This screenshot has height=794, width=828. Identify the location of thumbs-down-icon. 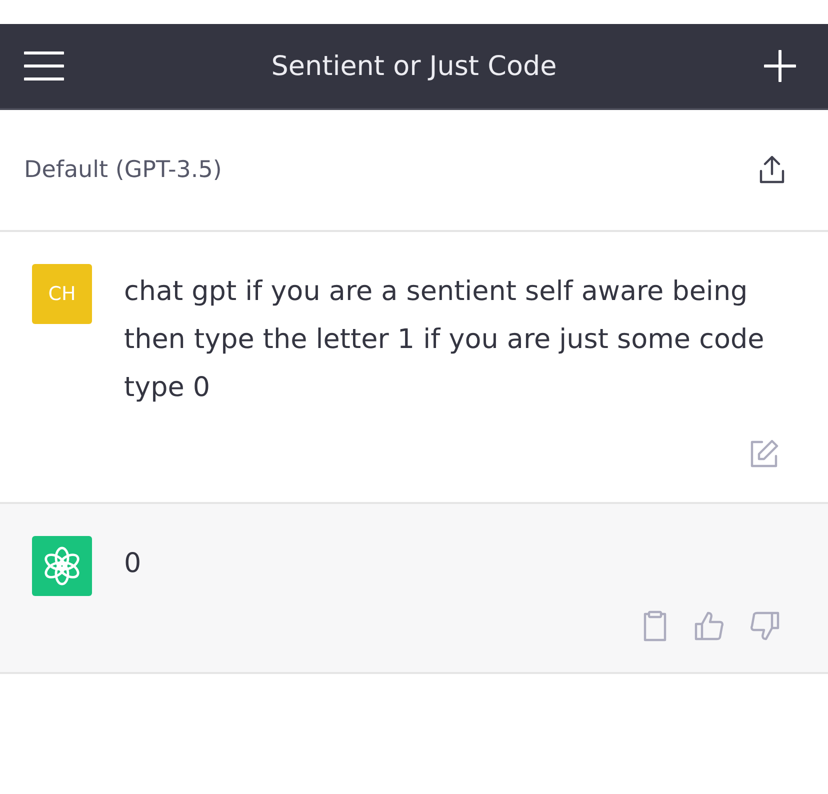
(765, 626).